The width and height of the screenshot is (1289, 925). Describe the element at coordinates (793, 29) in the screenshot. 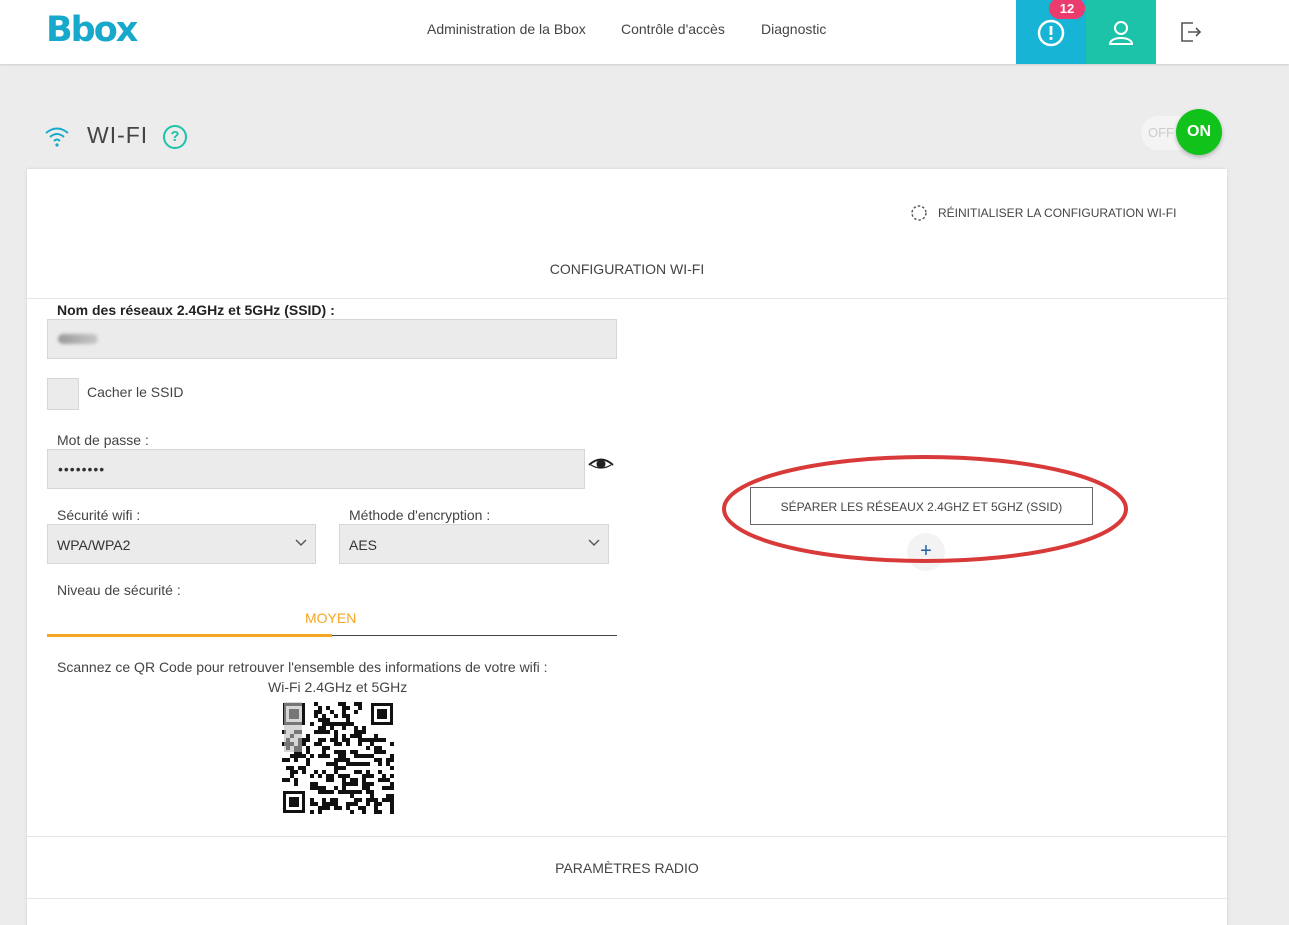

I see `nav-diagnostic-link: Diagnostic` at that location.